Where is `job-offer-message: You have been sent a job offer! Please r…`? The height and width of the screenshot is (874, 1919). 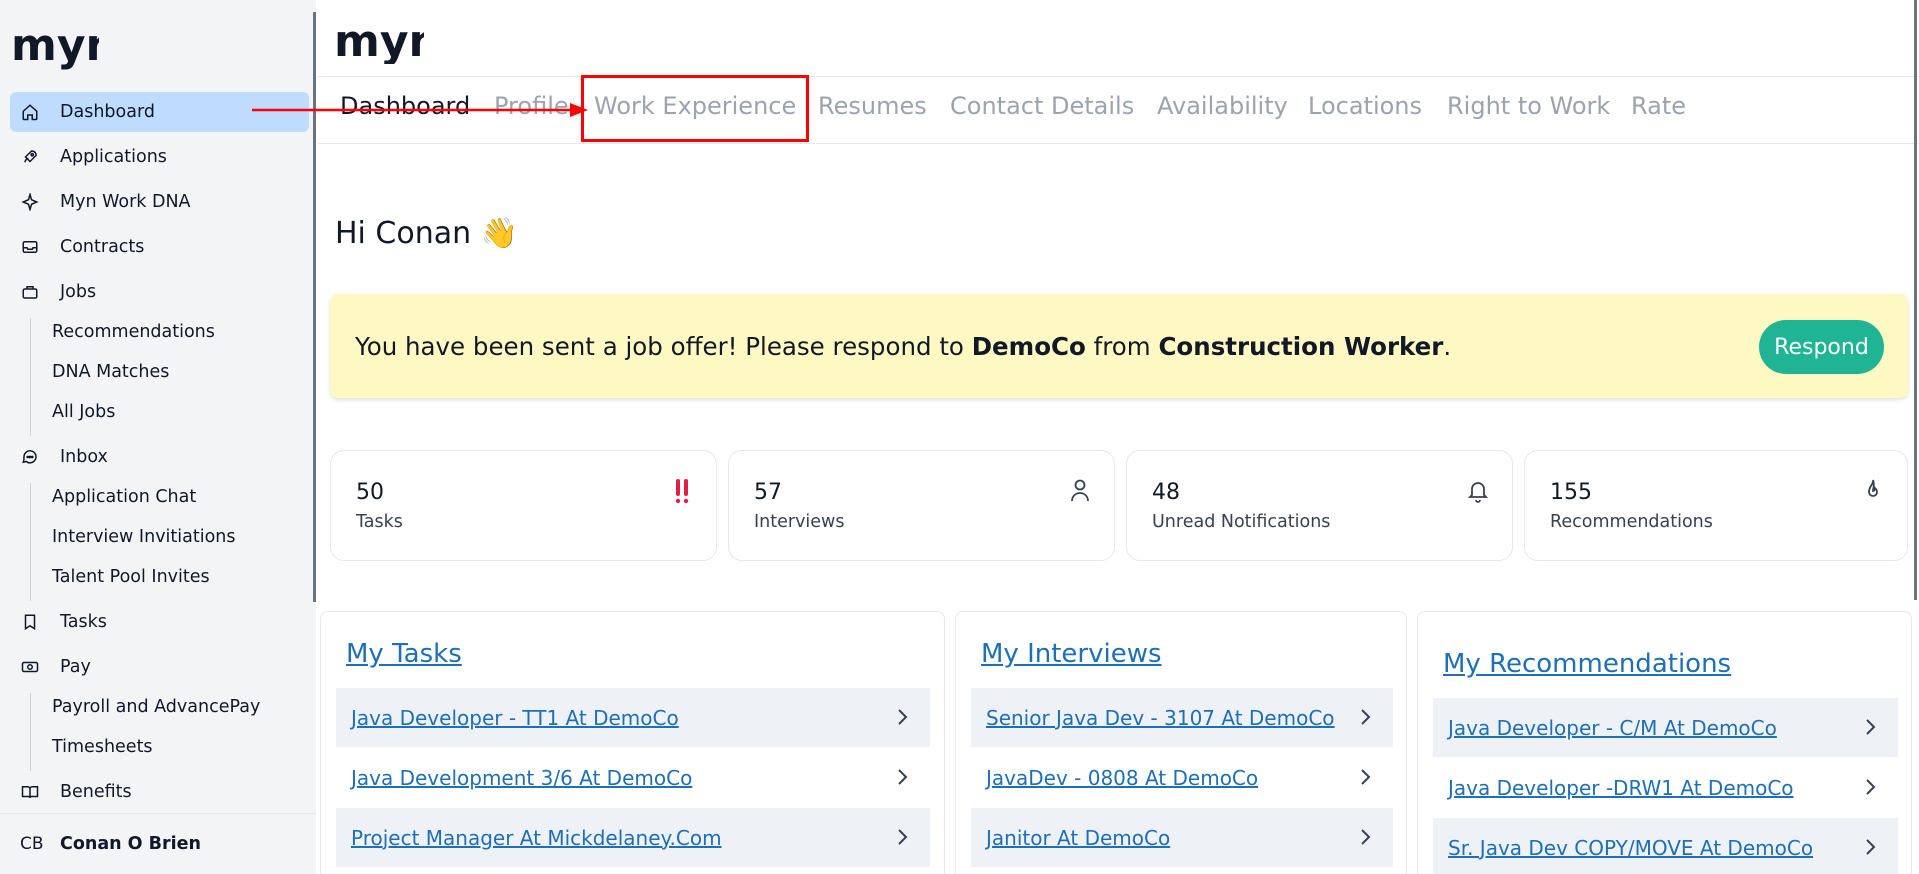 job-offer-message: You have been sent a job offer! Please r… is located at coordinates (903, 346).